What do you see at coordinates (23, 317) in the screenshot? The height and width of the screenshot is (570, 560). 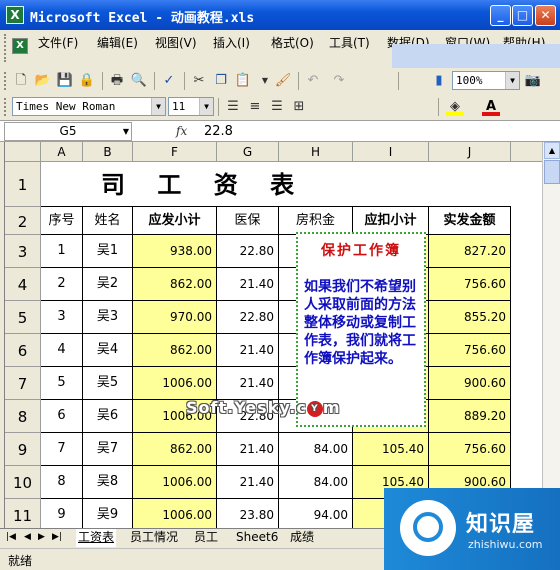 I see `row-header-5: 5` at bounding box center [23, 317].